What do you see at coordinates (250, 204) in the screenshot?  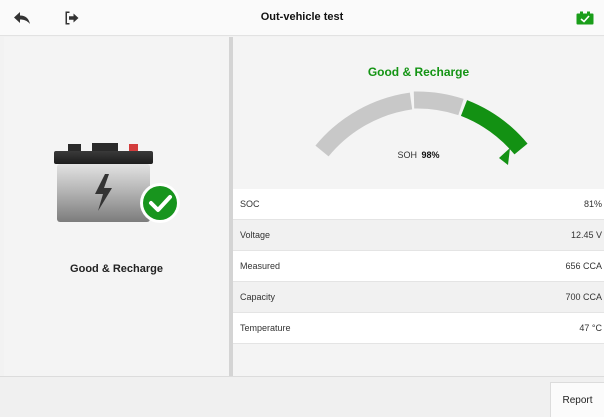 I see `row-label: SOC` at bounding box center [250, 204].